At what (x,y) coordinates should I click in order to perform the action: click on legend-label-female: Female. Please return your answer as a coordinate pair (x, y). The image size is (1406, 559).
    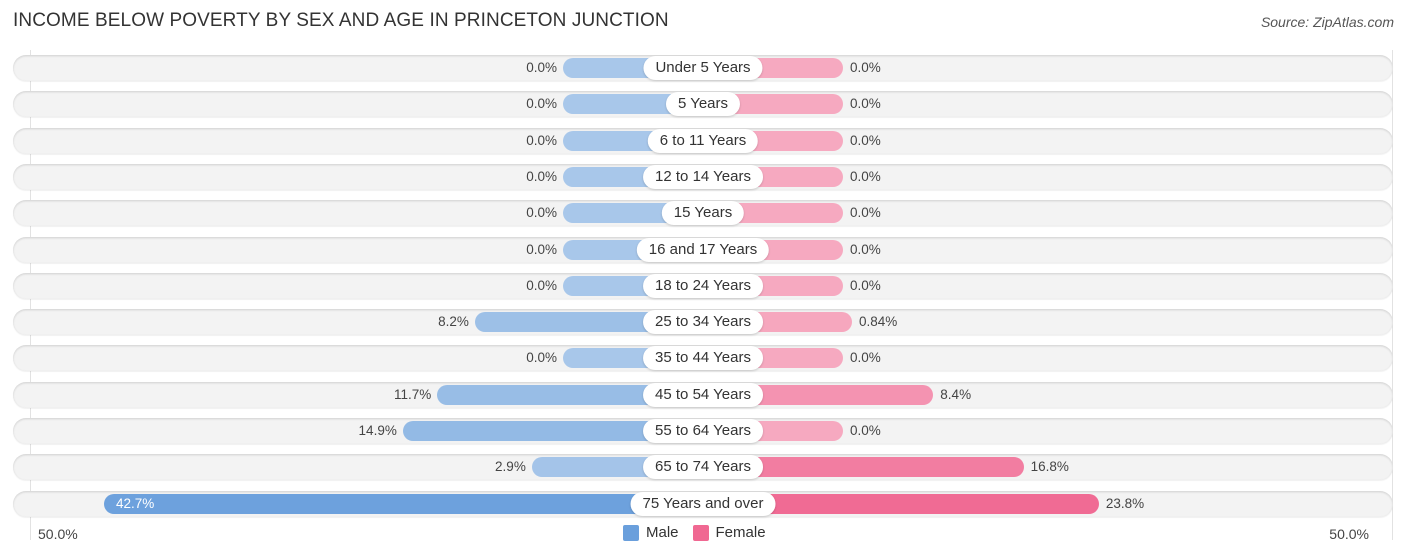
    Looking at the image, I should click on (740, 532).